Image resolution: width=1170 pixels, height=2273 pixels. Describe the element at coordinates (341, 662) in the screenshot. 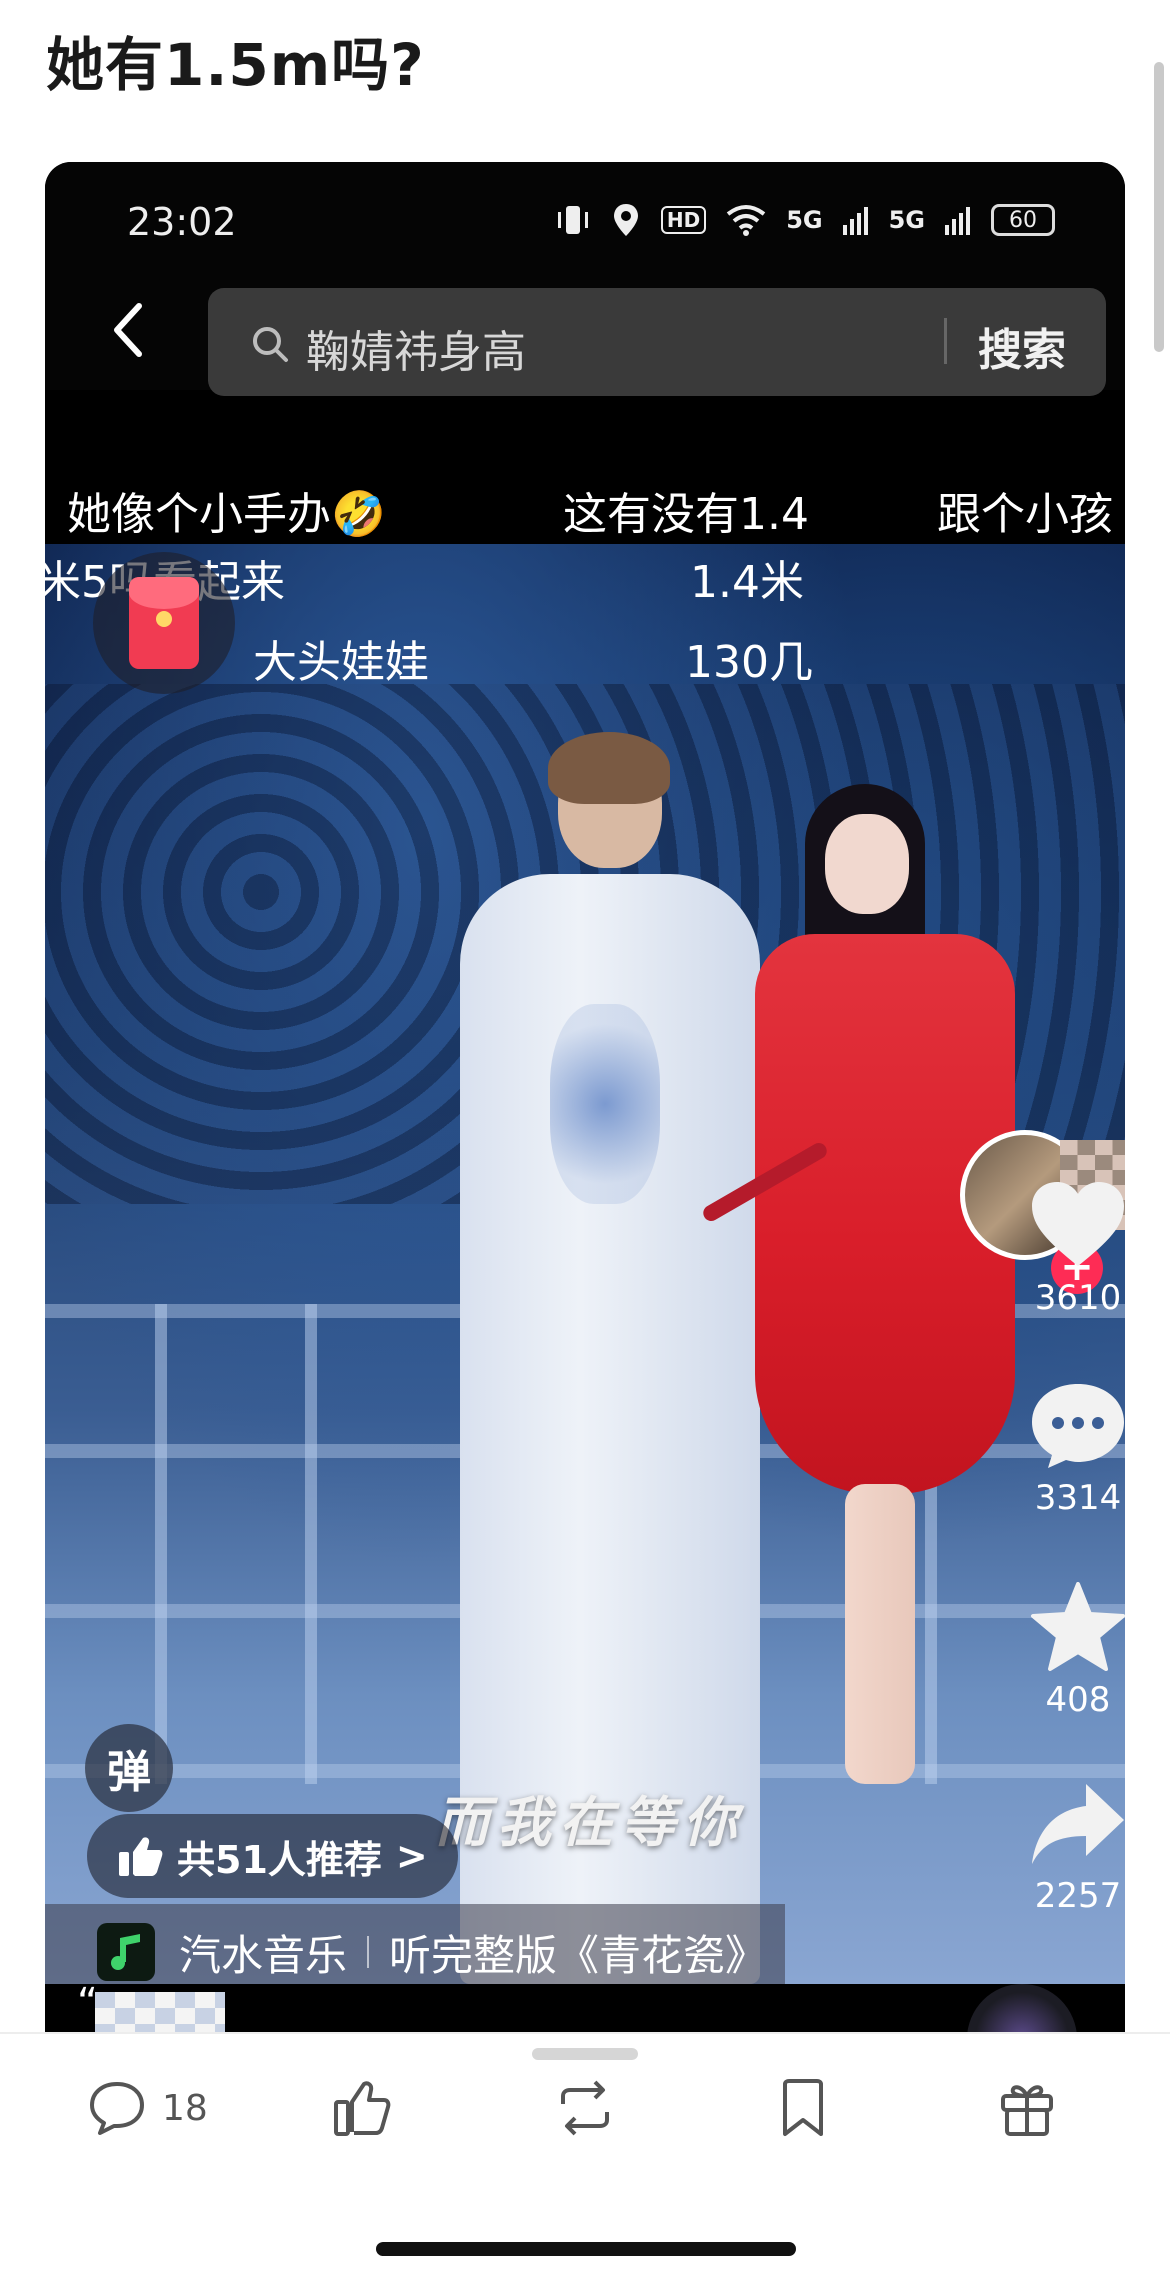

I see `danmaku-item: 大头娃娃` at that location.